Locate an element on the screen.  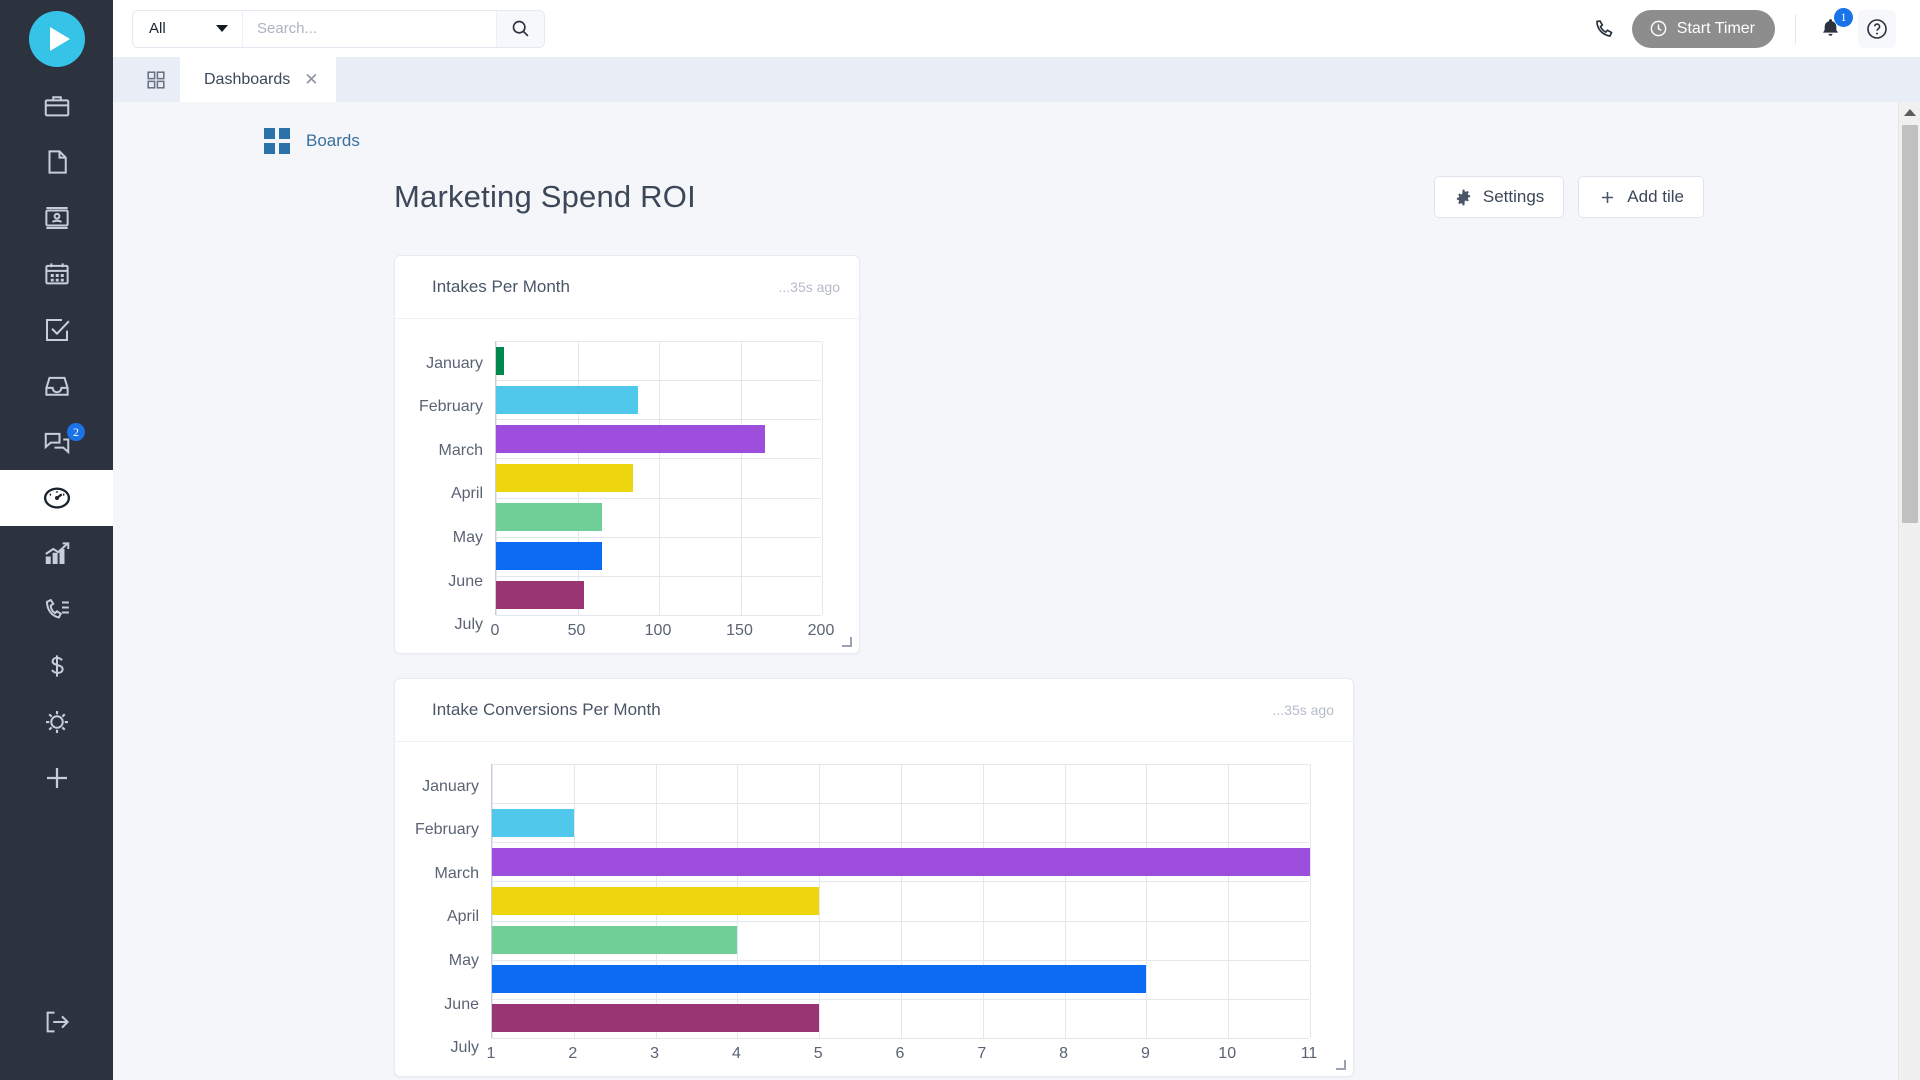
tile-header: Intakes Per Month ...35s ago is located at coordinates (627, 287).